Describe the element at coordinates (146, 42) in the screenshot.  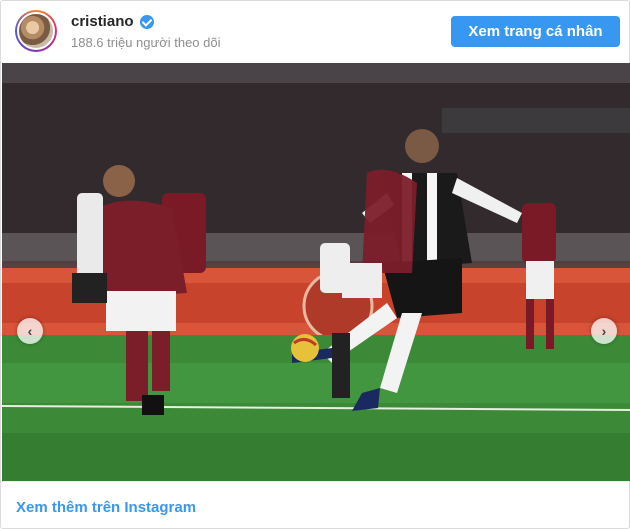
I see `follower-count: 188.6 triệu người theo dõi` at that location.